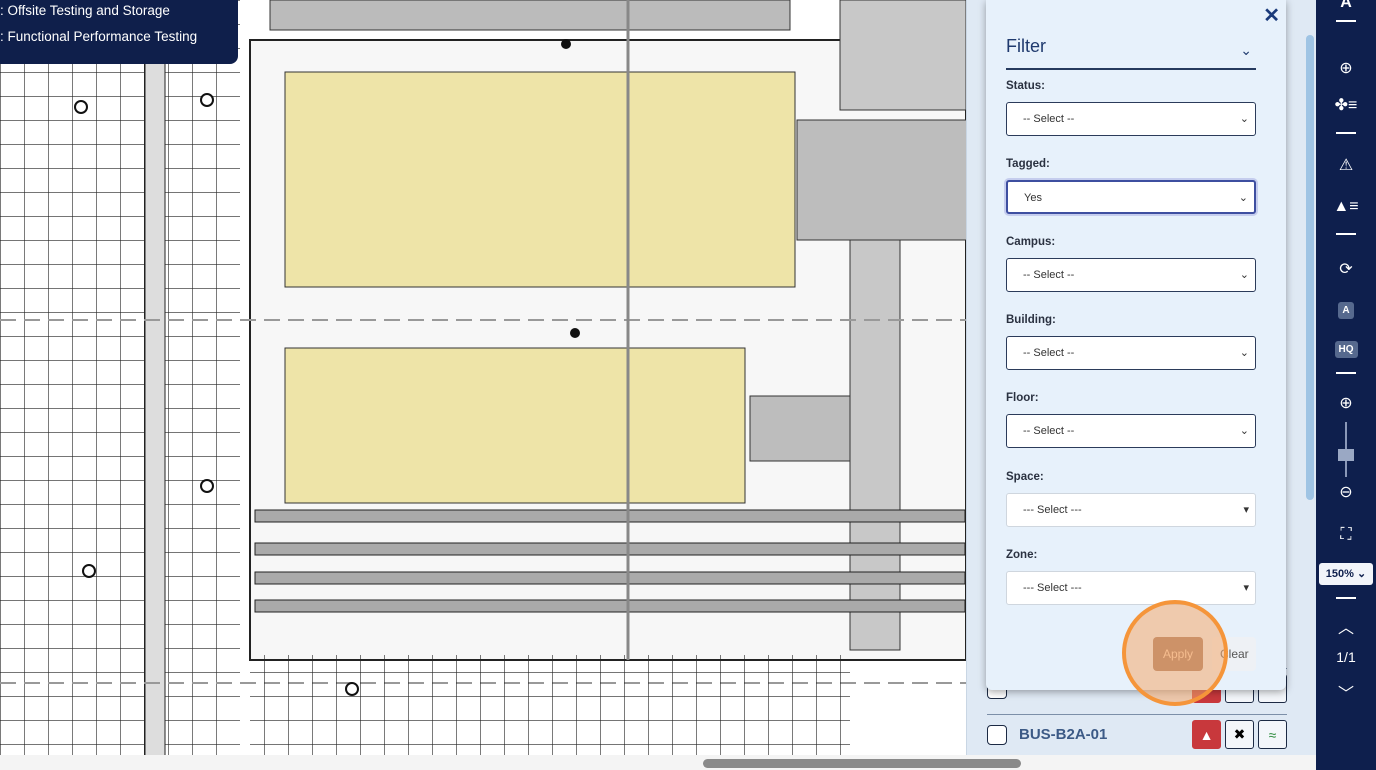 The image size is (1376, 770). Describe the element at coordinates (1026, 46) in the screenshot. I see `filter-title: Filter` at that location.